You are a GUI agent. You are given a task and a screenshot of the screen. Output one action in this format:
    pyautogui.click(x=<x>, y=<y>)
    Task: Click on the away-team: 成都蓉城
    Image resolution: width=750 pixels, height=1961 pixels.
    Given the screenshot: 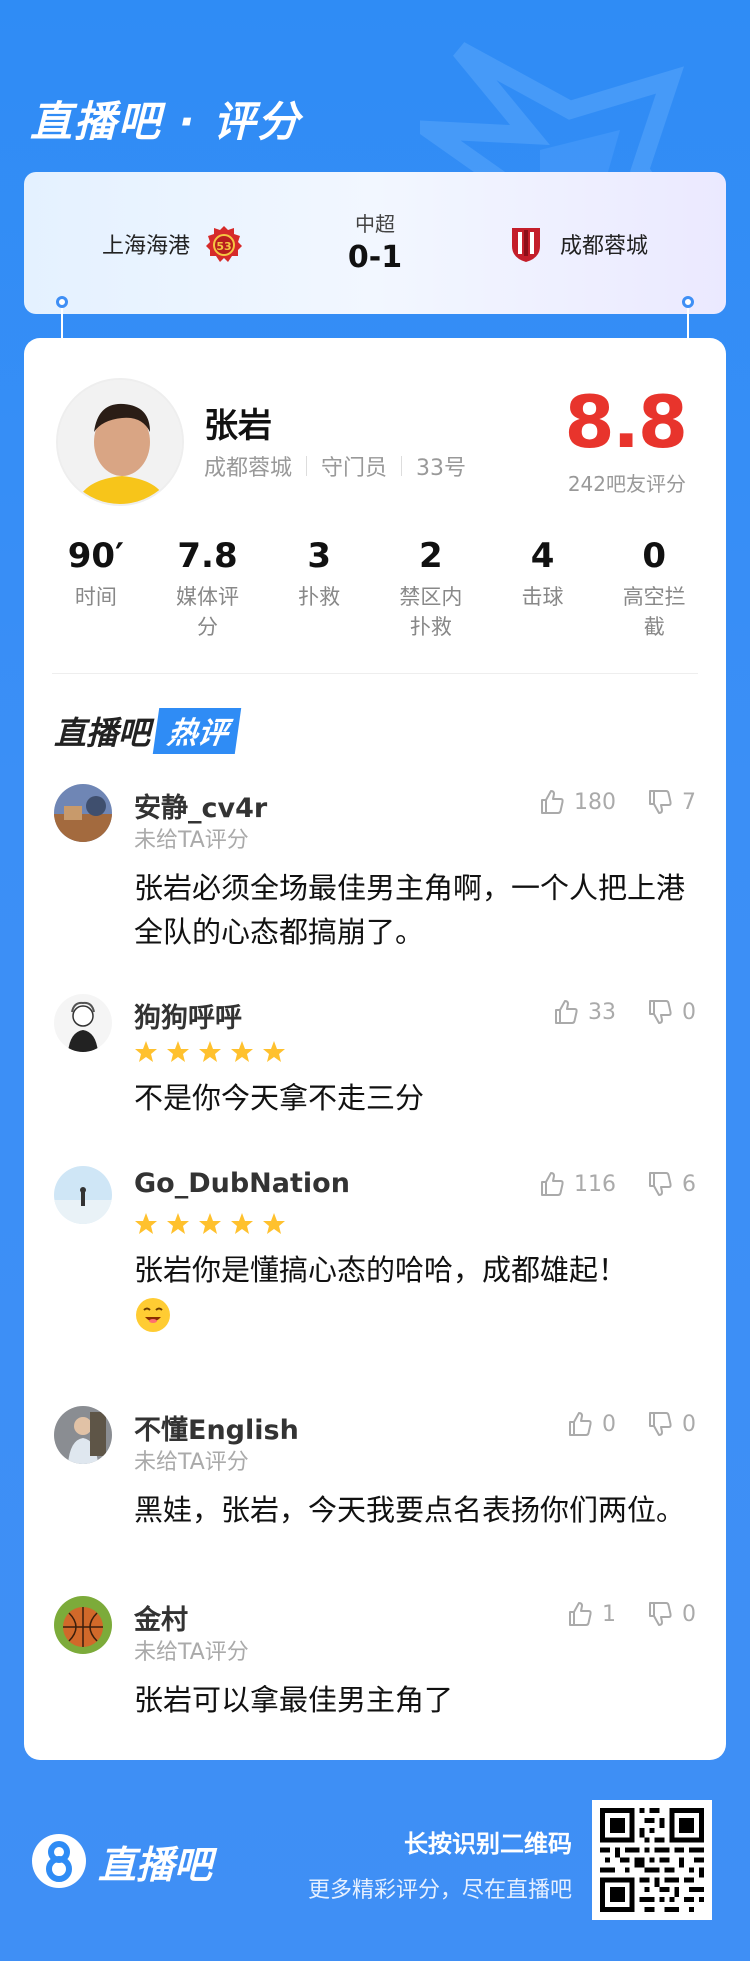 What is the action you would take?
    pyautogui.click(x=577, y=244)
    